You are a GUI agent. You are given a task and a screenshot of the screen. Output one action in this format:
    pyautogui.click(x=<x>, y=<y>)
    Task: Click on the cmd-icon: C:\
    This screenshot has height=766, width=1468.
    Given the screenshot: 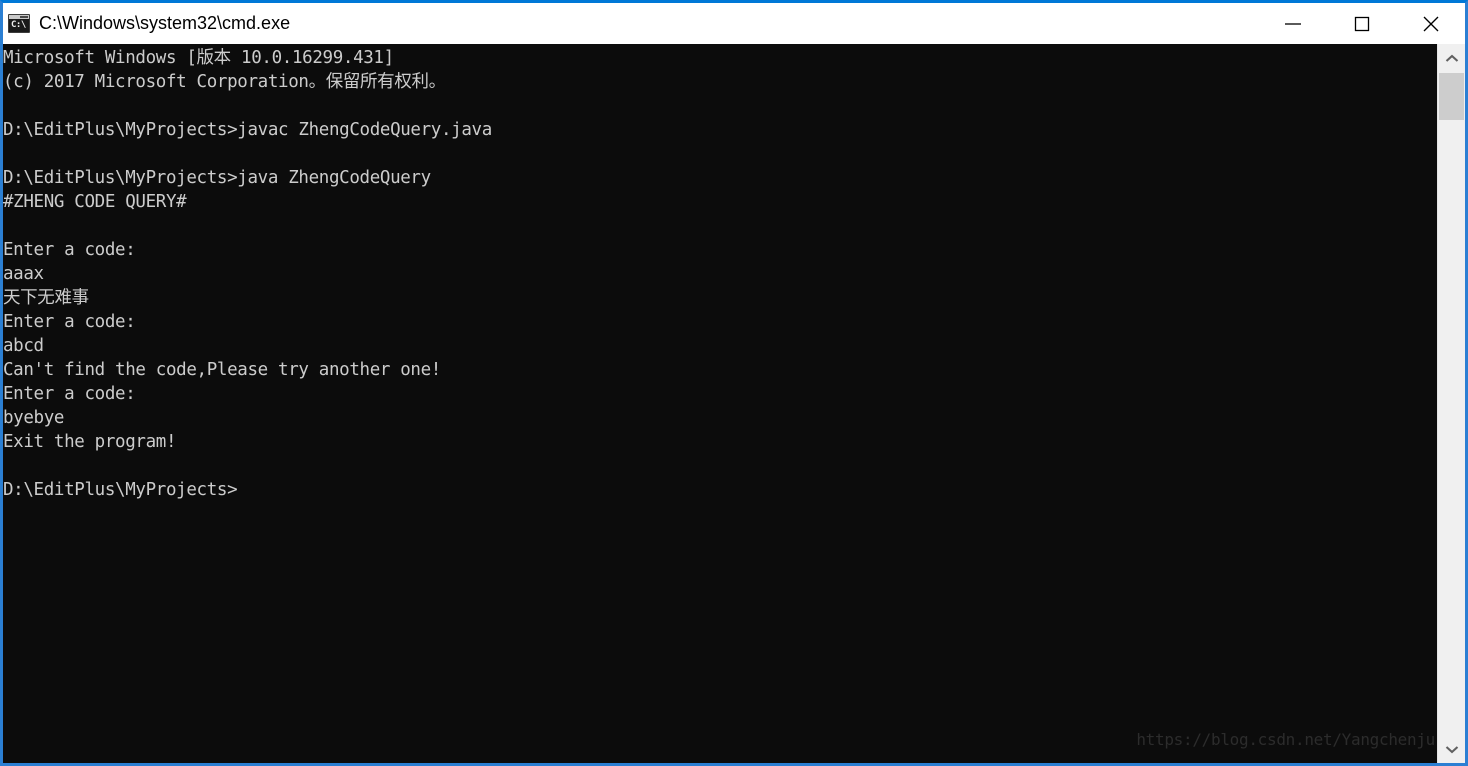 What is the action you would take?
    pyautogui.click(x=19, y=23)
    